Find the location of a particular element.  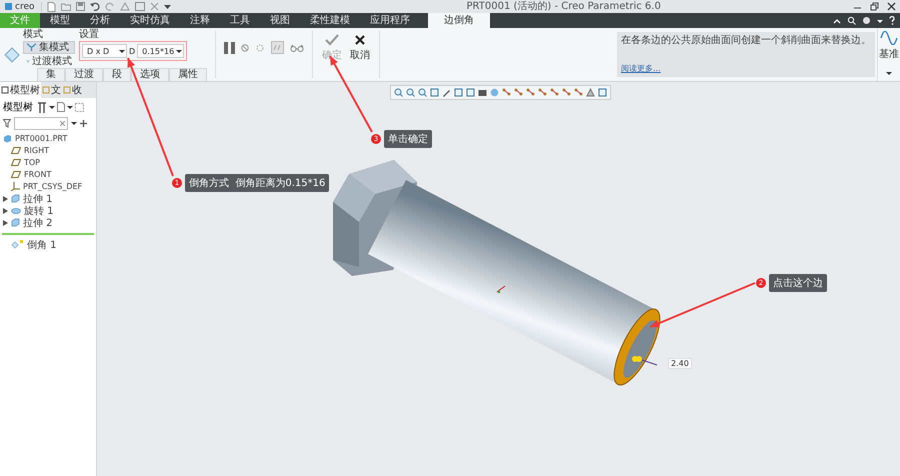

zoom-in-icon is located at coordinates (410, 92).